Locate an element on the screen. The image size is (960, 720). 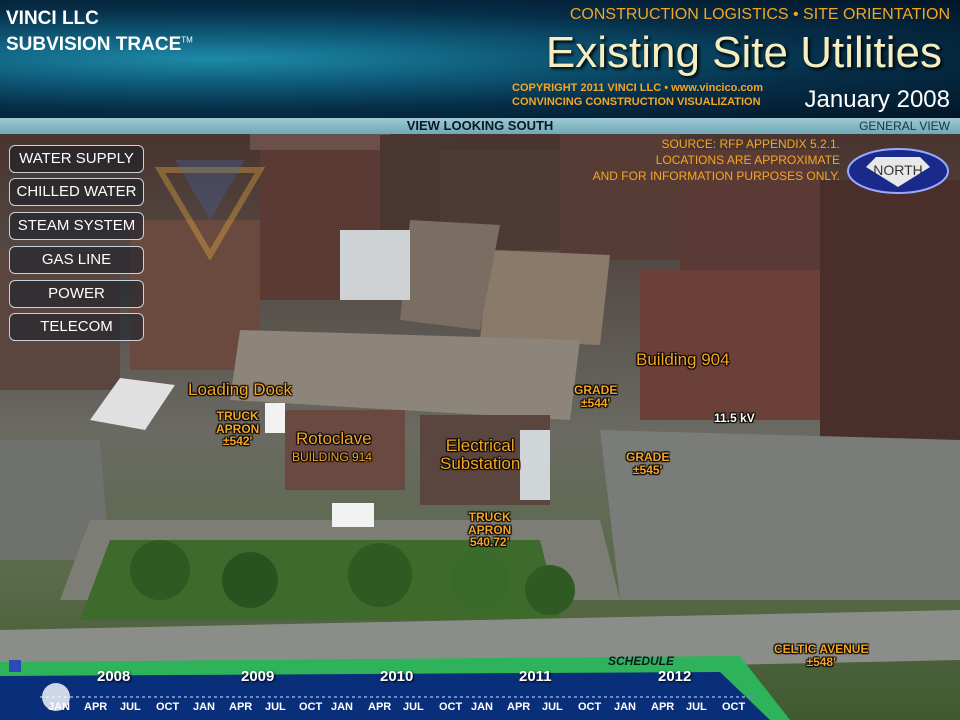
label-grade-1-line1: GRADE is located at coordinates (596, 390).